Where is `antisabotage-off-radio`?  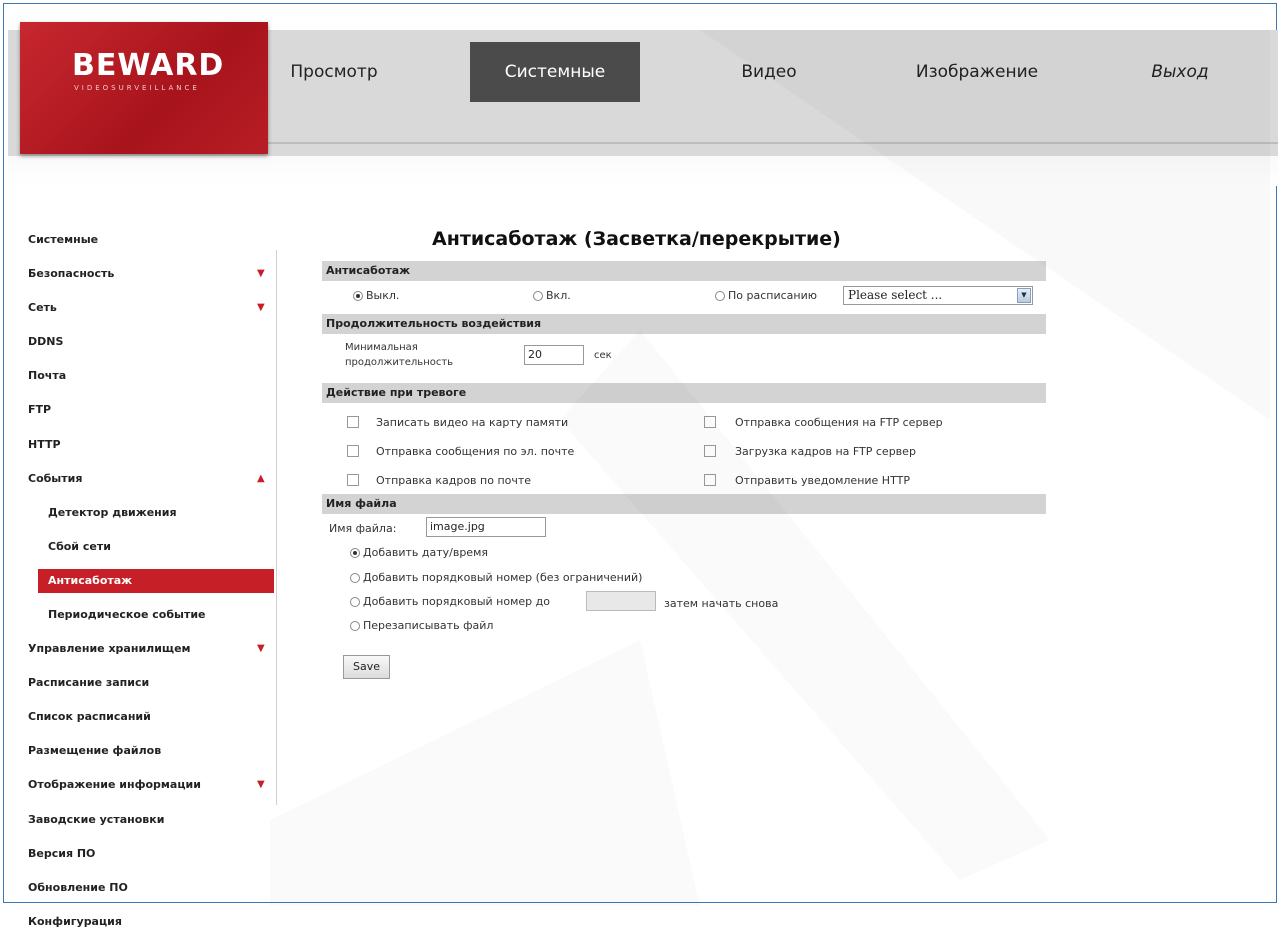
antisabotage-off-radio is located at coordinates (358, 296).